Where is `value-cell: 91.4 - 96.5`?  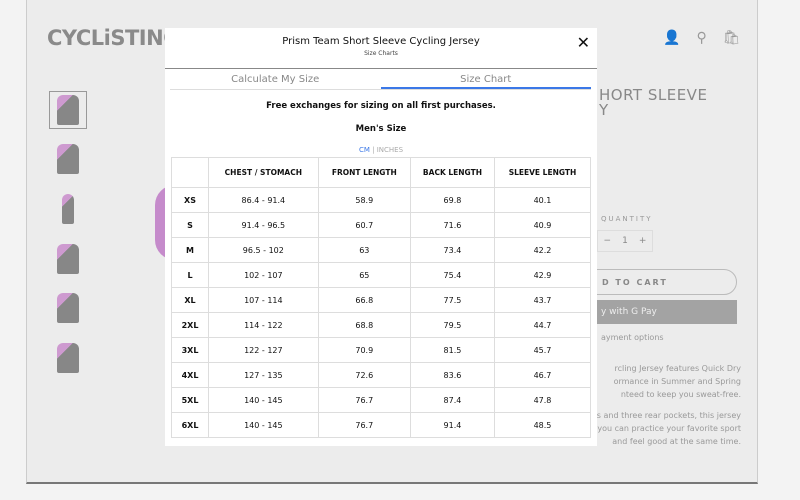 value-cell: 91.4 - 96.5 is located at coordinates (263, 225).